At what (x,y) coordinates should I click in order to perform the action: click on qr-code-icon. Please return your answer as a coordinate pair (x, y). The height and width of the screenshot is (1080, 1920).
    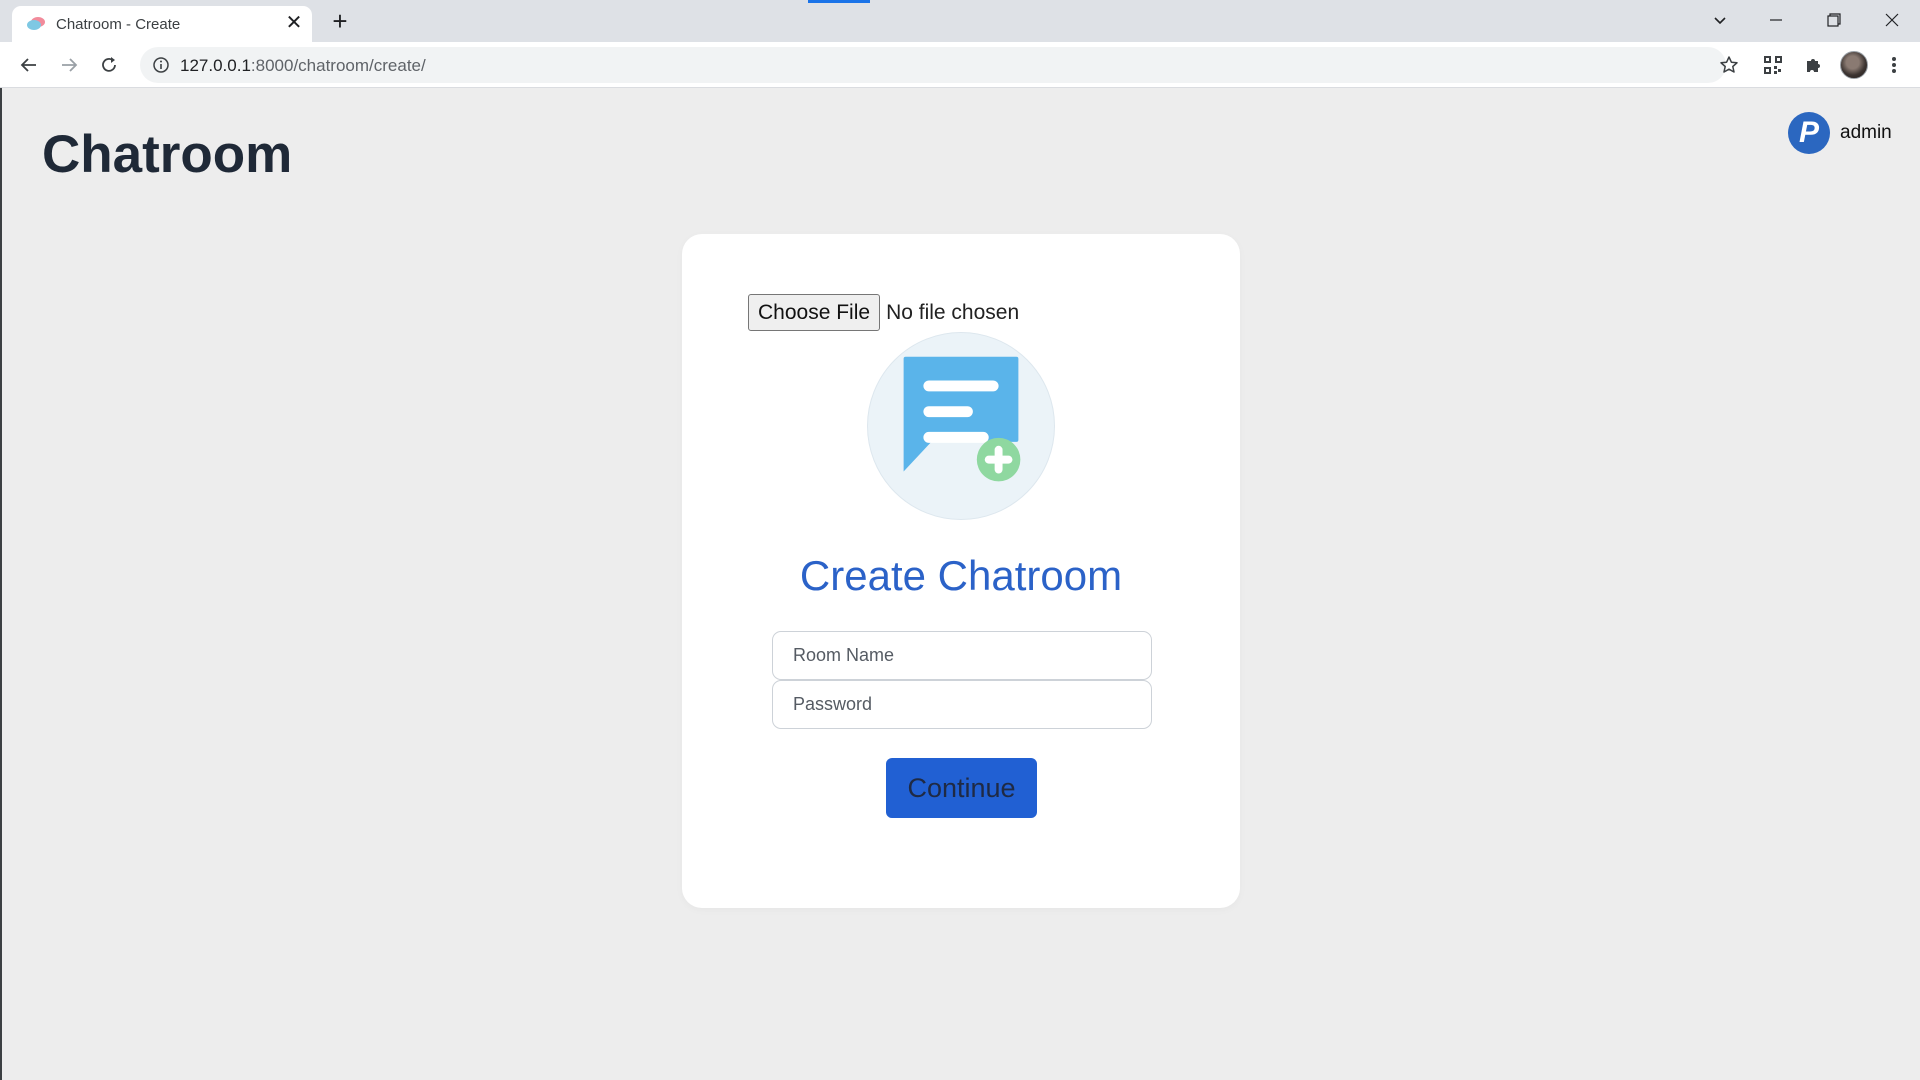
    Looking at the image, I should click on (1773, 65).